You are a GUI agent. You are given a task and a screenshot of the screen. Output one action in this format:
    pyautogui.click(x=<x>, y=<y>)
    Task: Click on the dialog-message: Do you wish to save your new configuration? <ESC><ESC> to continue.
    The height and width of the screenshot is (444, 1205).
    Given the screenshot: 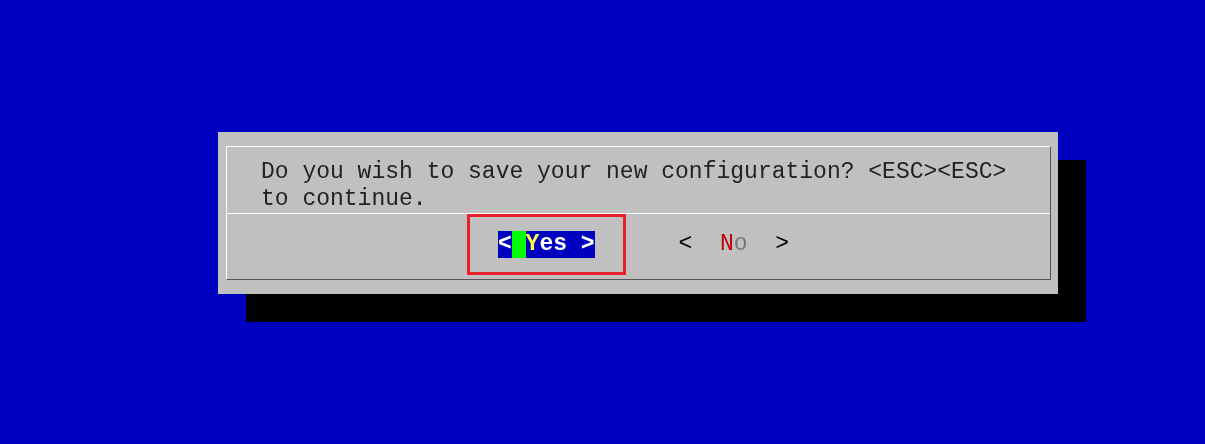 What is the action you would take?
    pyautogui.click(x=634, y=186)
    